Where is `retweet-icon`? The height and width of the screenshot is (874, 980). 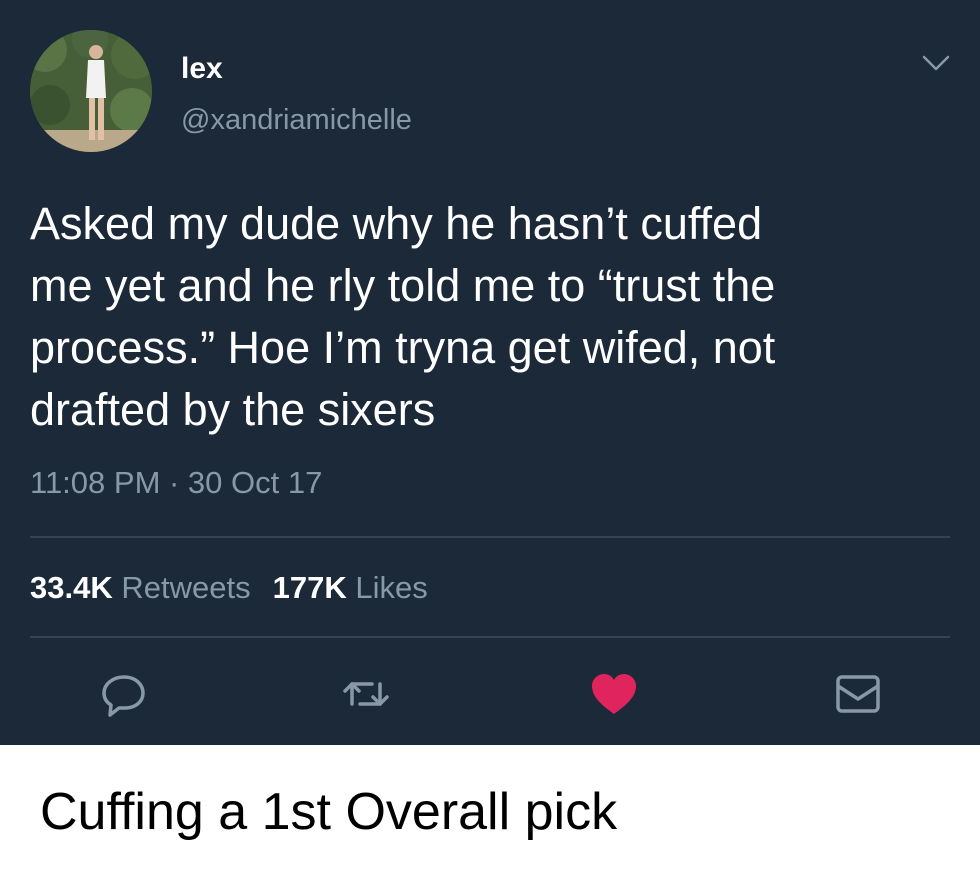
retweet-icon is located at coordinates (366, 694).